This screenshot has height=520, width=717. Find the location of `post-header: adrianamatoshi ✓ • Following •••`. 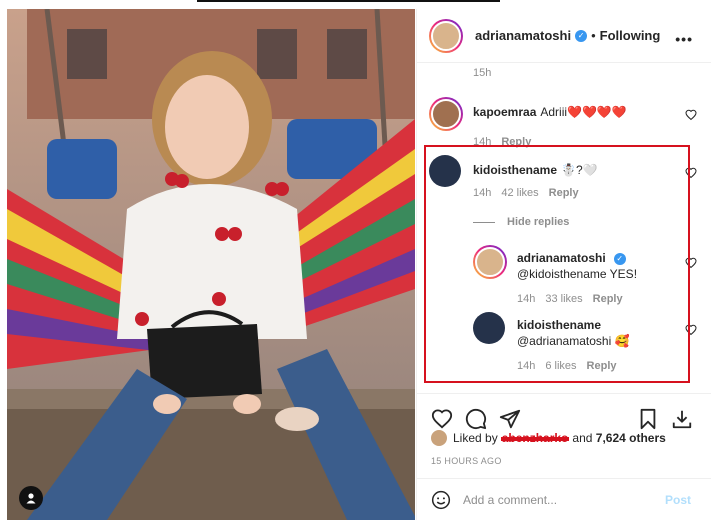

post-header: adrianamatoshi ✓ • Following ••• is located at coordinates (564, 36).